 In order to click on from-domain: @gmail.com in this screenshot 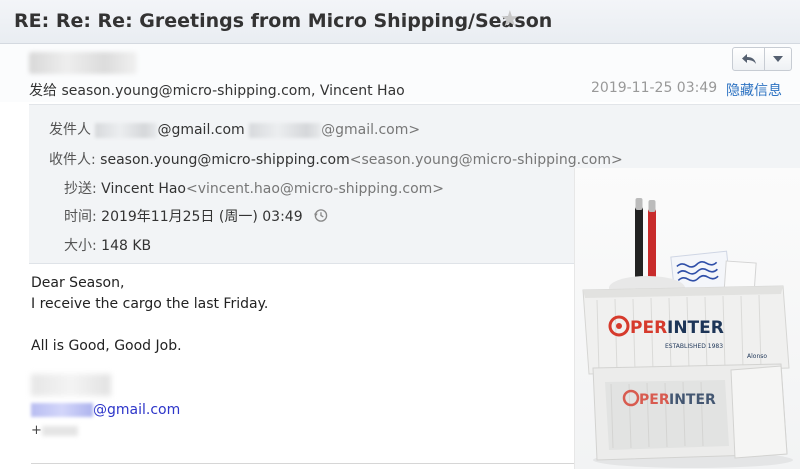, I will do `click(201, 130)`.